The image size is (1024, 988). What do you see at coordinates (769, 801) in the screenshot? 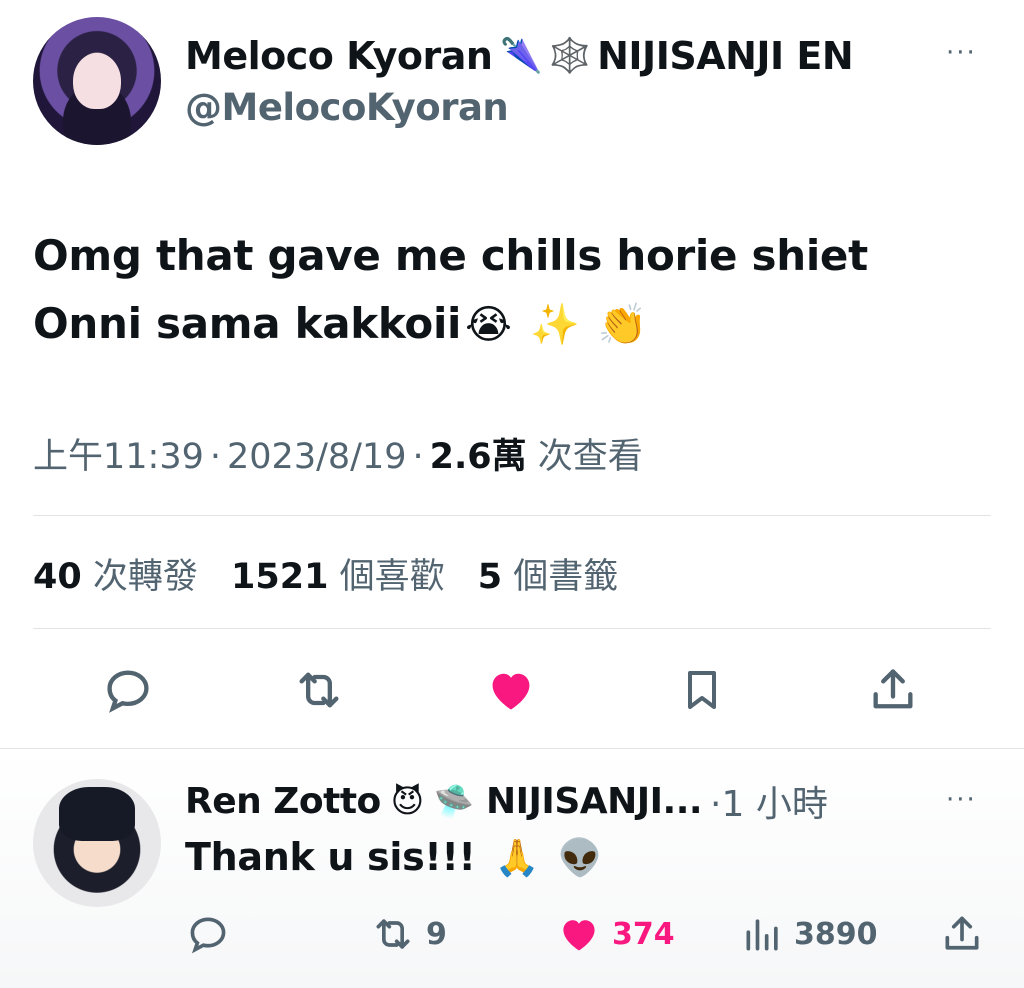
I see `reply-time: ·1 小時` at bounding box center [769, 801].